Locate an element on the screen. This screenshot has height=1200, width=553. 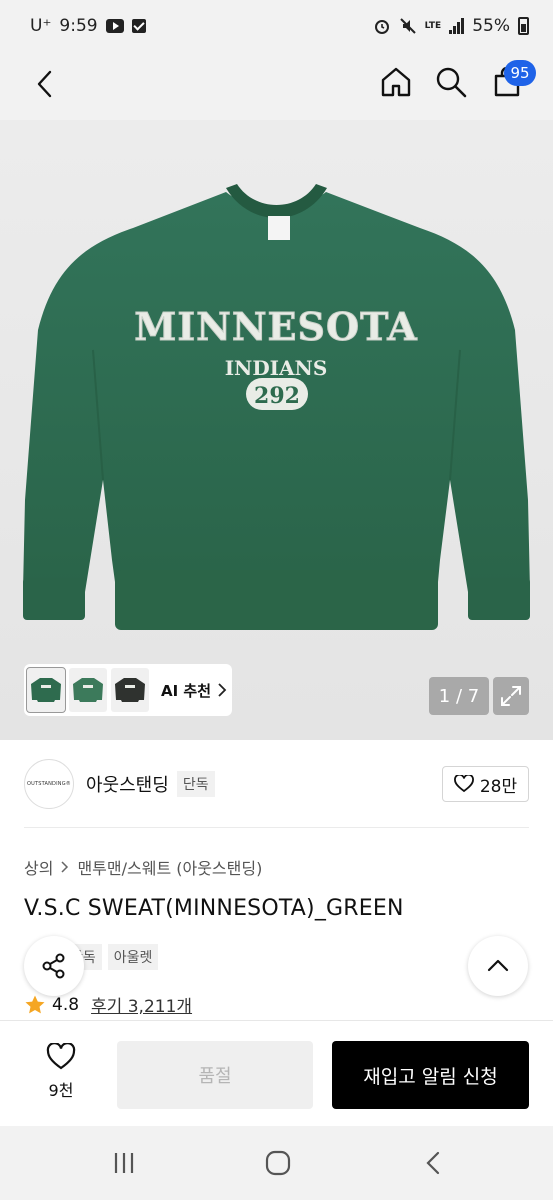
breadcrumb-item-category: 상의 is located at coordinates (38, 867).